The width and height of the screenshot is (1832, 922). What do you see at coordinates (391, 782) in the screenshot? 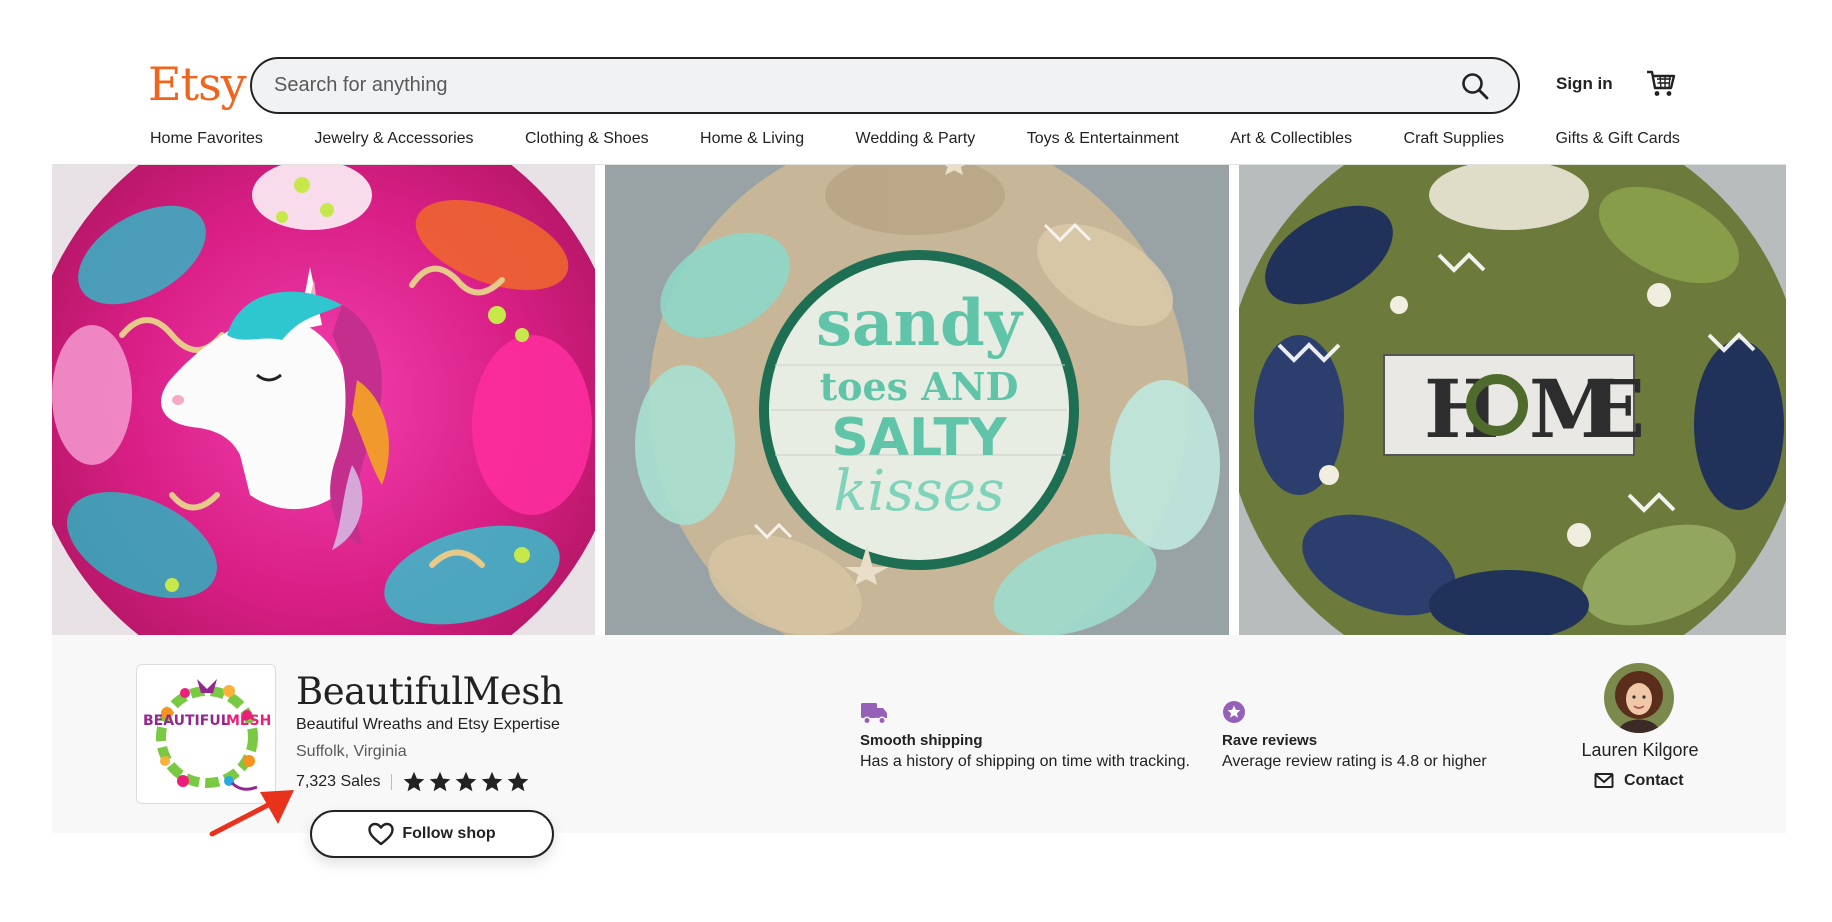
I see `divider` at bounding box center [391, 782].